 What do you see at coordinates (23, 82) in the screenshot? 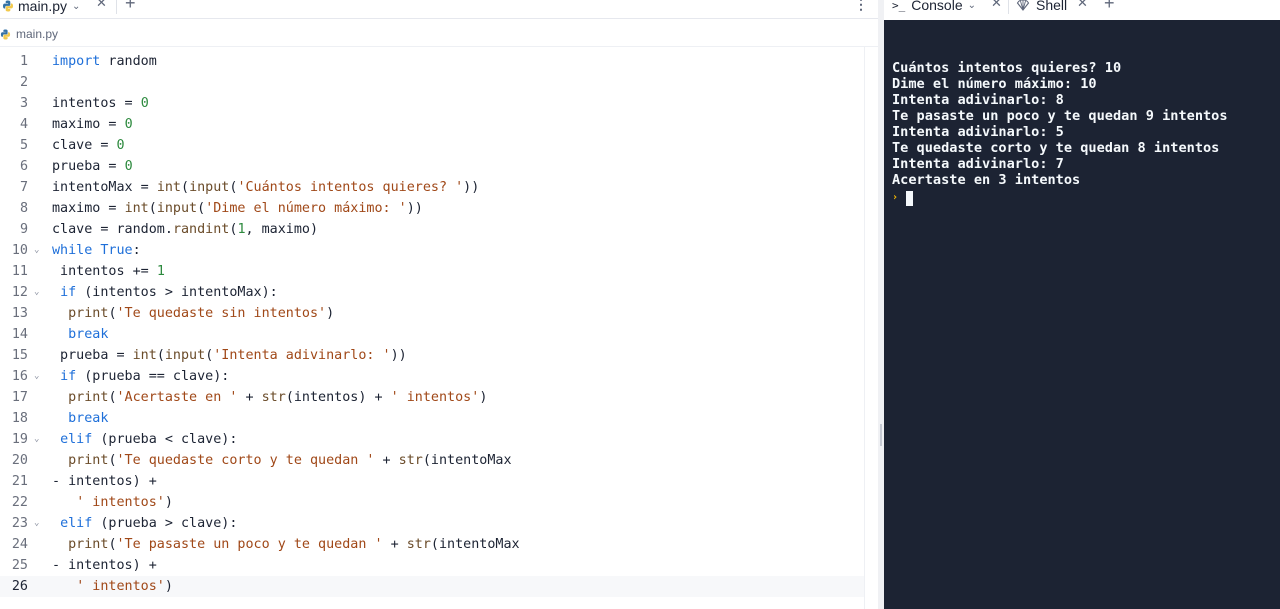
I see `line-number: 2` at bounding box center [23, 82].